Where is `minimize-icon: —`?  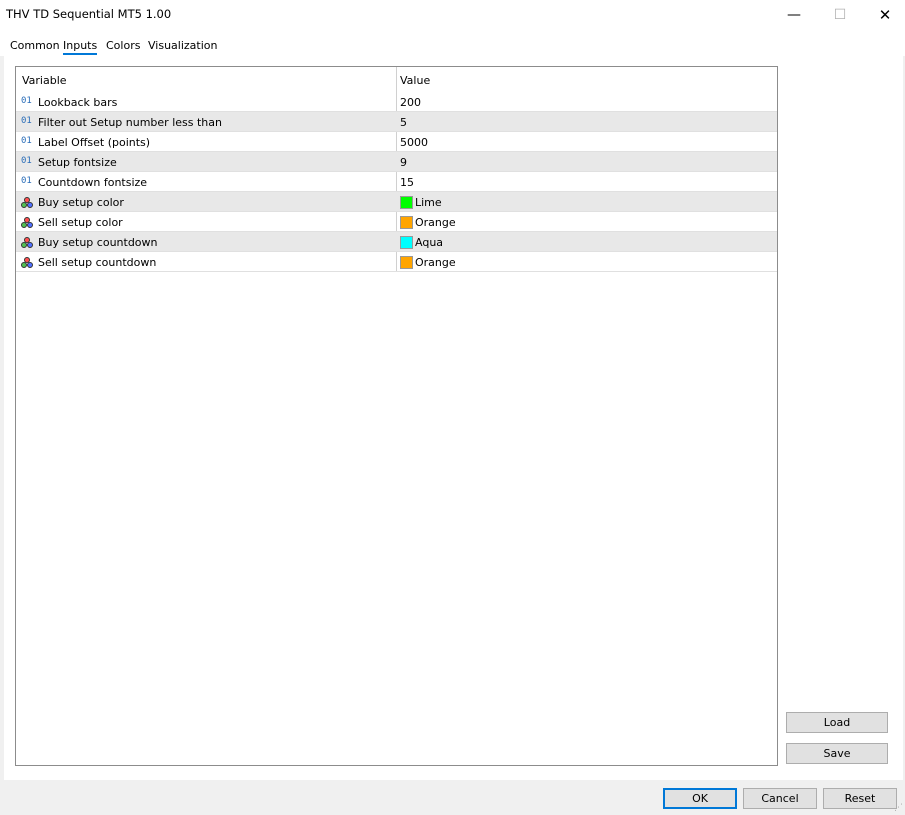 minimize-icon: — is located at coordinates (794, 15).